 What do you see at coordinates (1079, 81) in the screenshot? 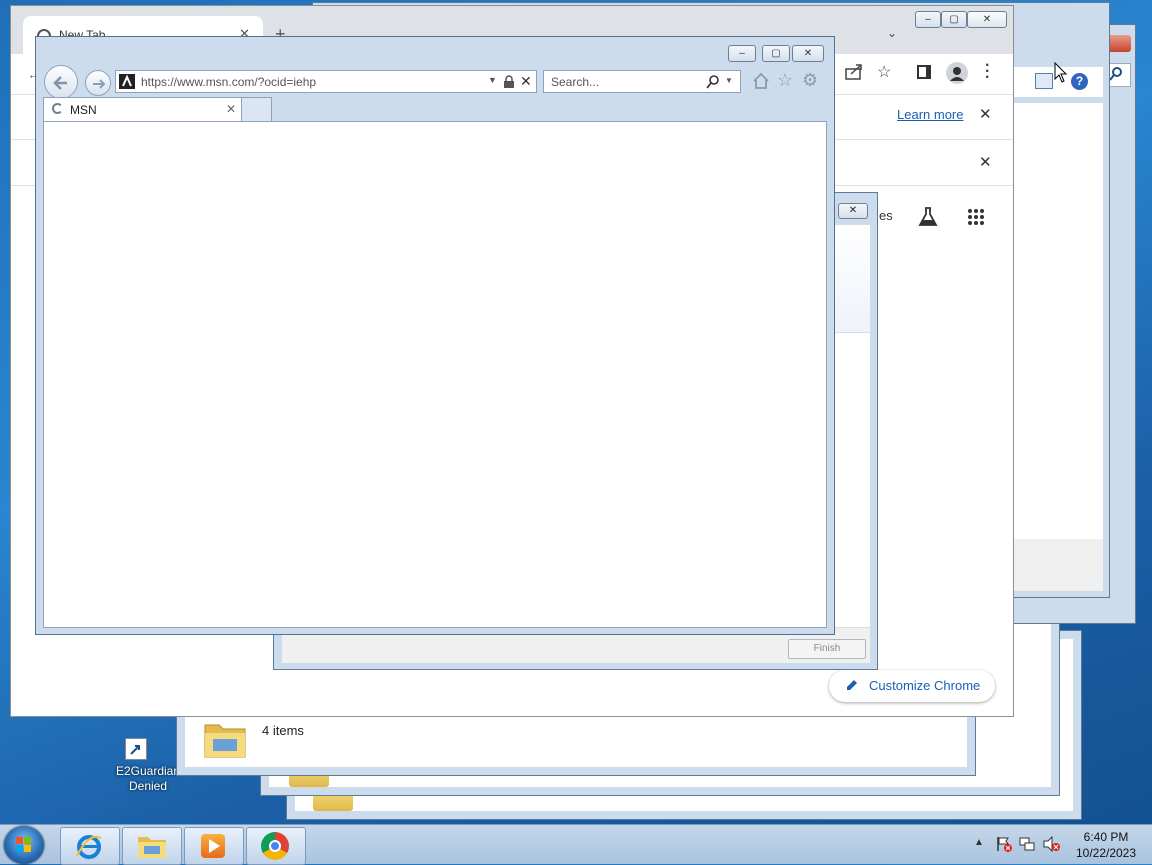
I see `help-icon: ?` at bounding box center [1079, 81].